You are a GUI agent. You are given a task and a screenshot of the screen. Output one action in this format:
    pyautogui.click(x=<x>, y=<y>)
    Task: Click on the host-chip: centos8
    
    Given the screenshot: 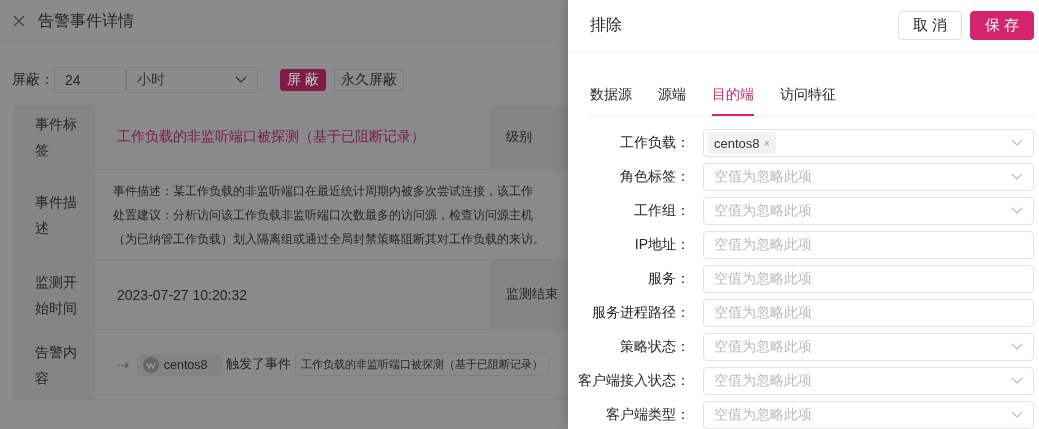 What is the action you would take?
    pyautogui.click(x=179, y=364)
    